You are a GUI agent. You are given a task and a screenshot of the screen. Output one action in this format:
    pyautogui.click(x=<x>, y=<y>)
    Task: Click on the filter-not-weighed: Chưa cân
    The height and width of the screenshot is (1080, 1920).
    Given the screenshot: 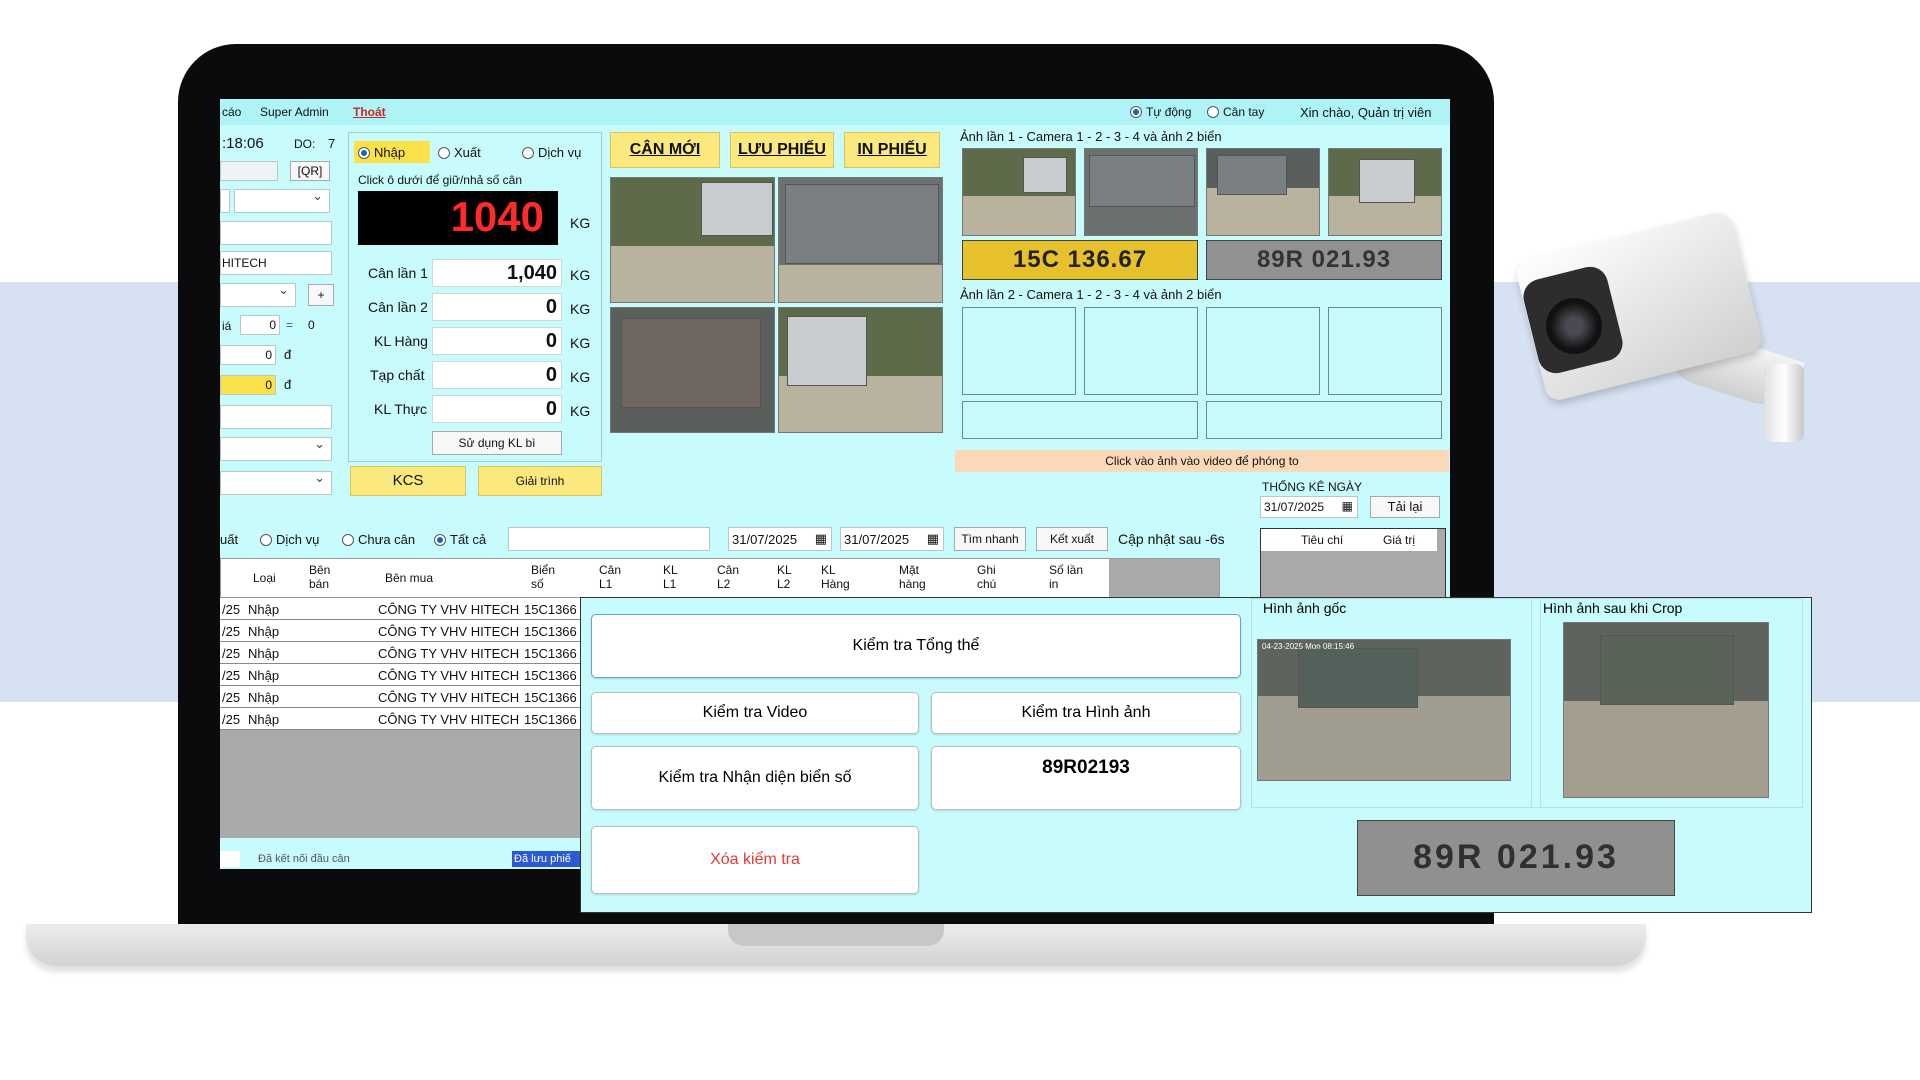 What is the action you would take?
    pyautogui.click(x=378, y=539)
    